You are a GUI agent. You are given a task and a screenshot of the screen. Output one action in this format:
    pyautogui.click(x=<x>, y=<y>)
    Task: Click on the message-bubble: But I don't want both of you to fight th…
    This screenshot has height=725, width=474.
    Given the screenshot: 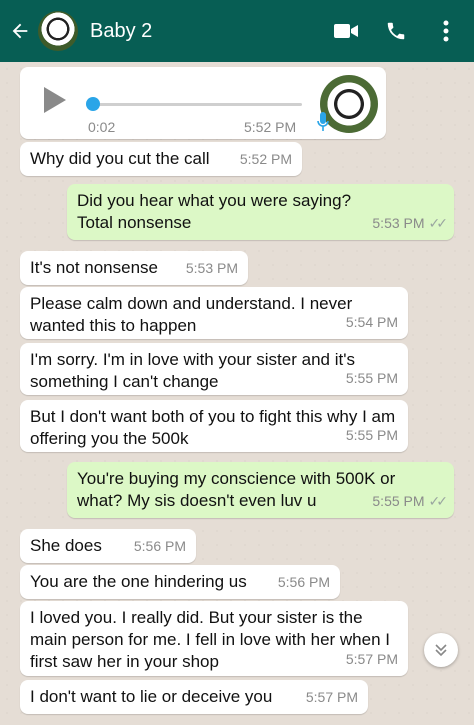 What is the action you would take?
    pyautogui.click(x=214, y=426)
    